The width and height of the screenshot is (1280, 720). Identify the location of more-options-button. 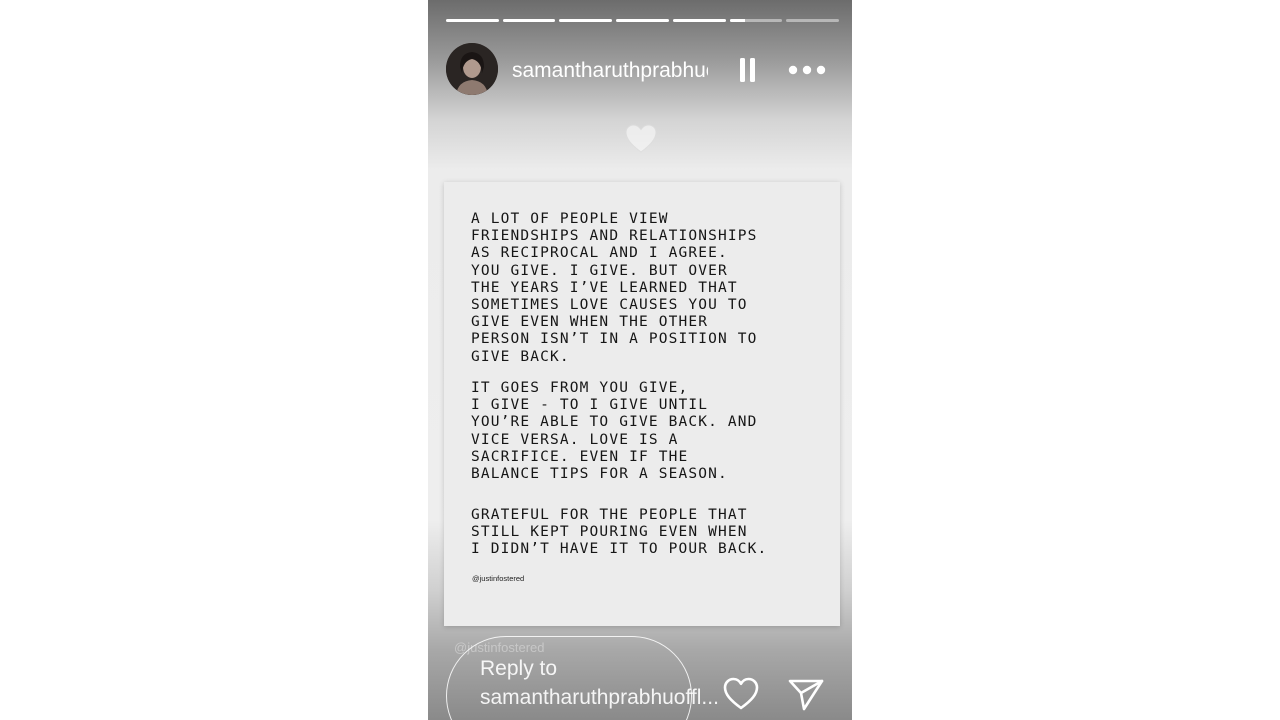
(807, 70).